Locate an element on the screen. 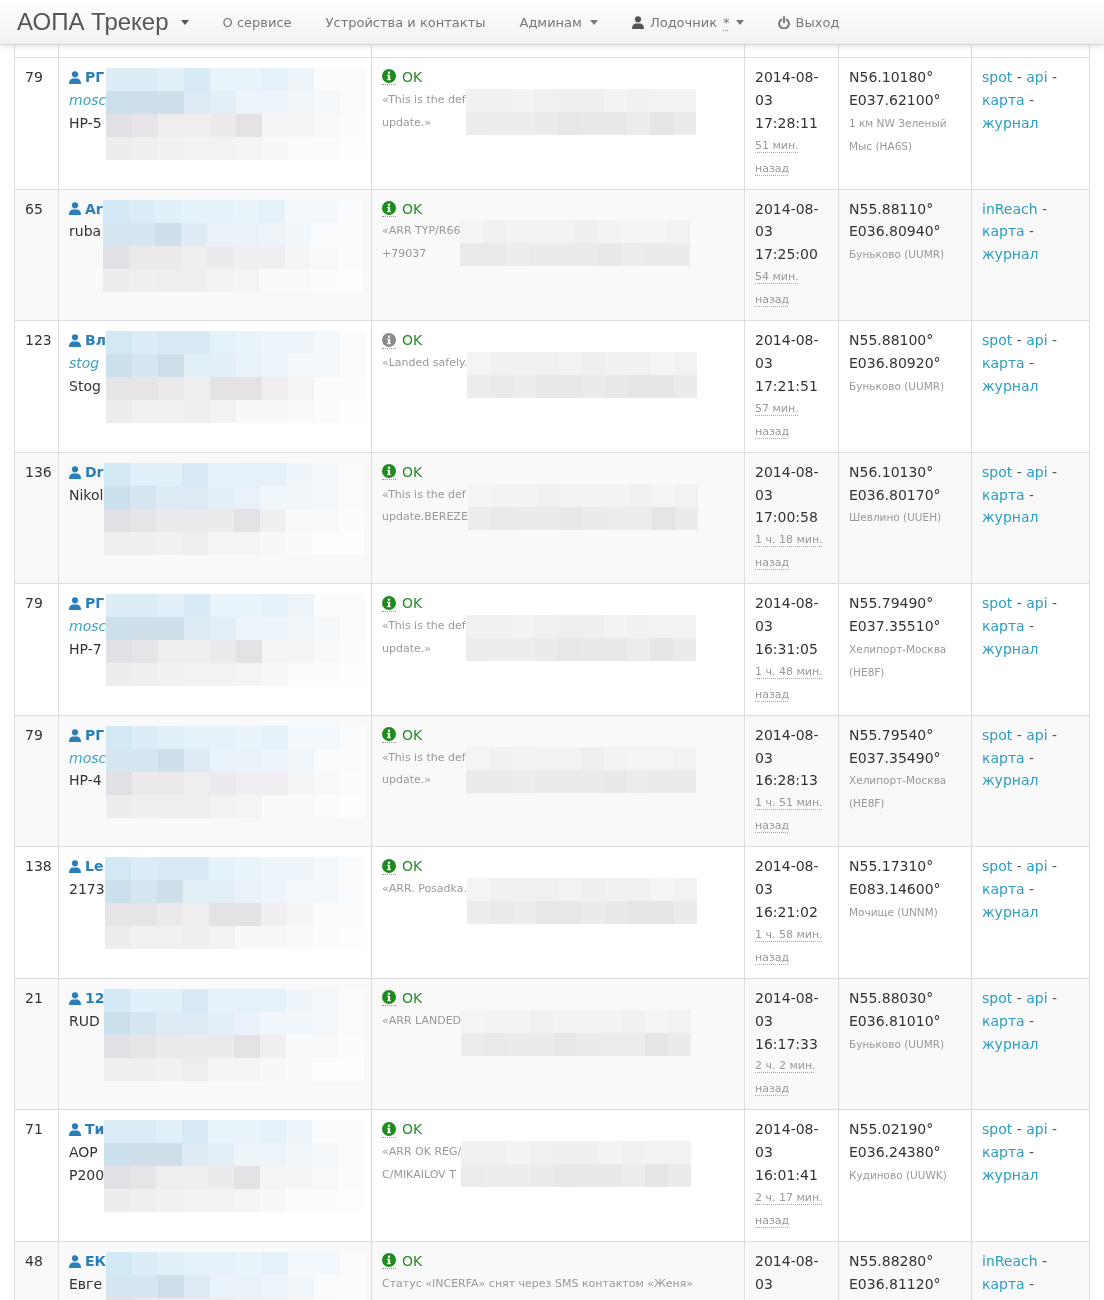  longitude-text: E036.81010° is located at coordinates (895, 1021).